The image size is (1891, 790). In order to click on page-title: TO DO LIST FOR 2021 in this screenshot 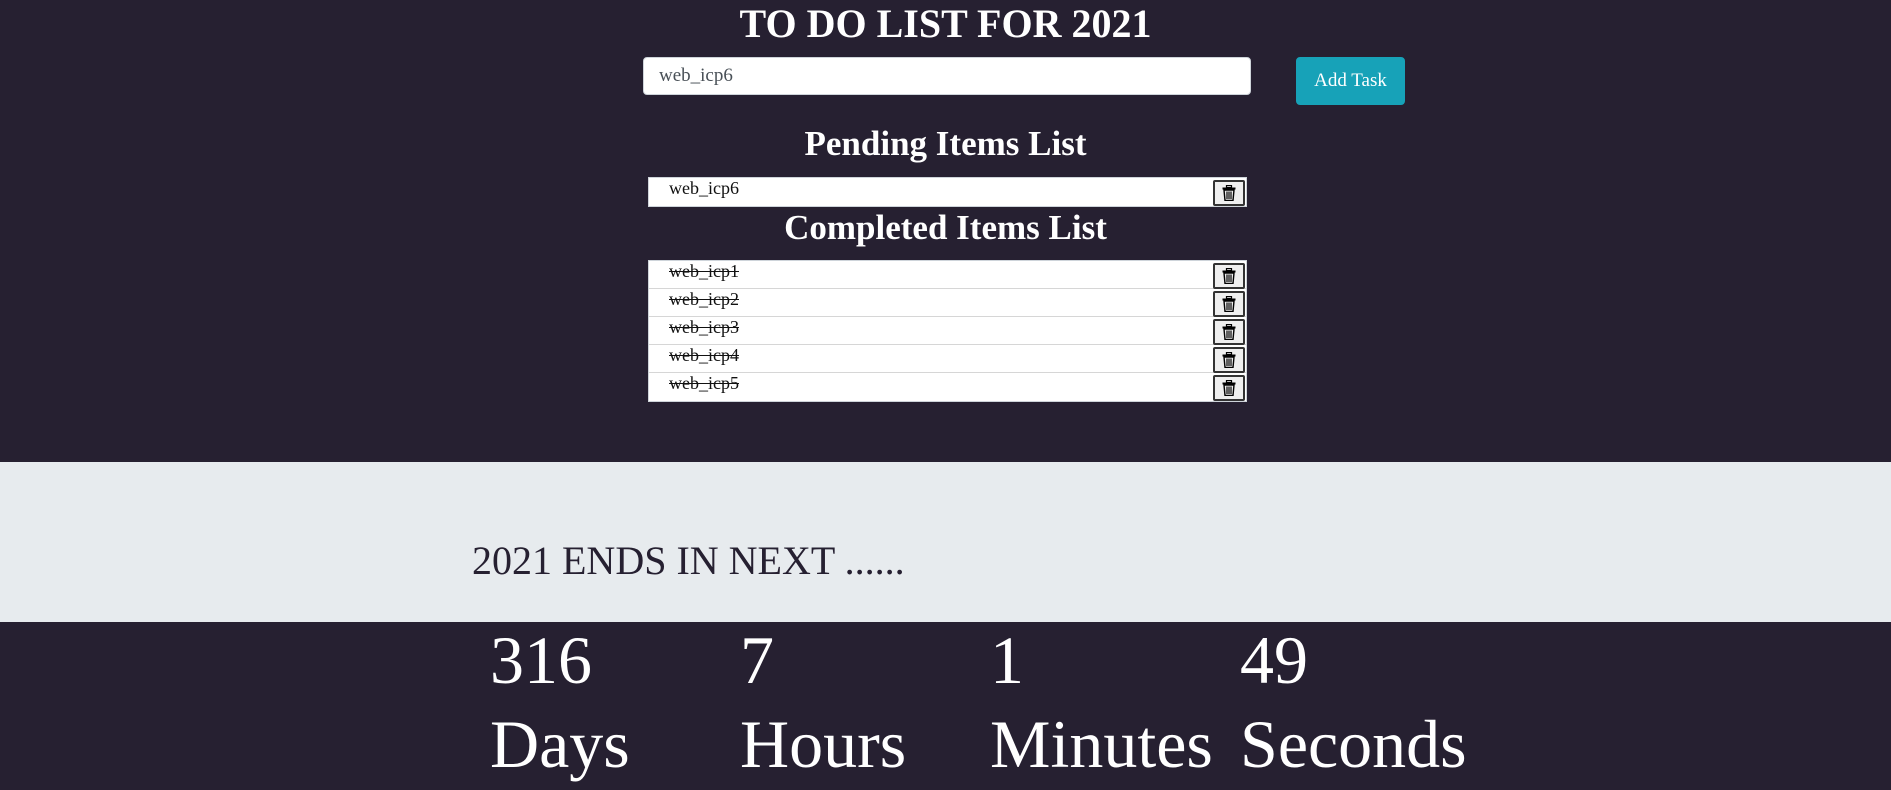, I will do `click(945, 23)`.